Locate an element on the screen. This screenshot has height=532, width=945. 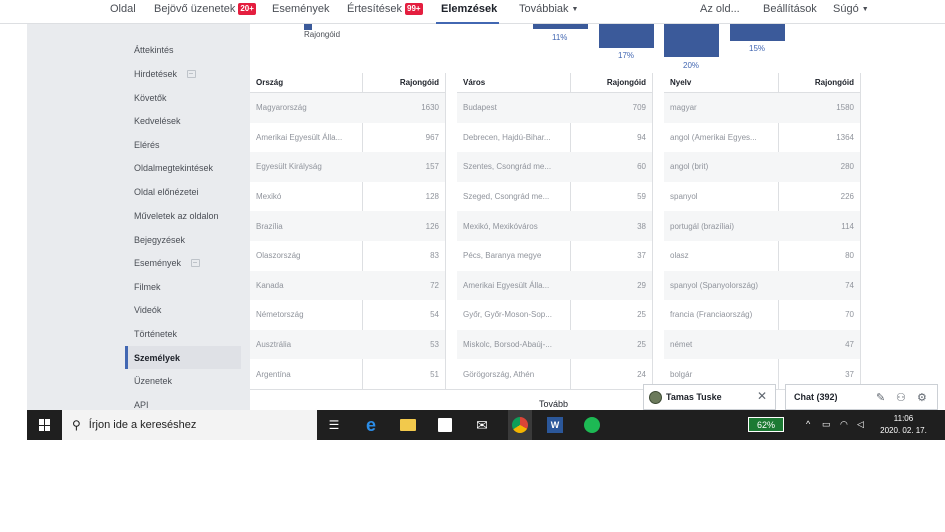
close-icon: ✕ is located at coordinates (762, 396).